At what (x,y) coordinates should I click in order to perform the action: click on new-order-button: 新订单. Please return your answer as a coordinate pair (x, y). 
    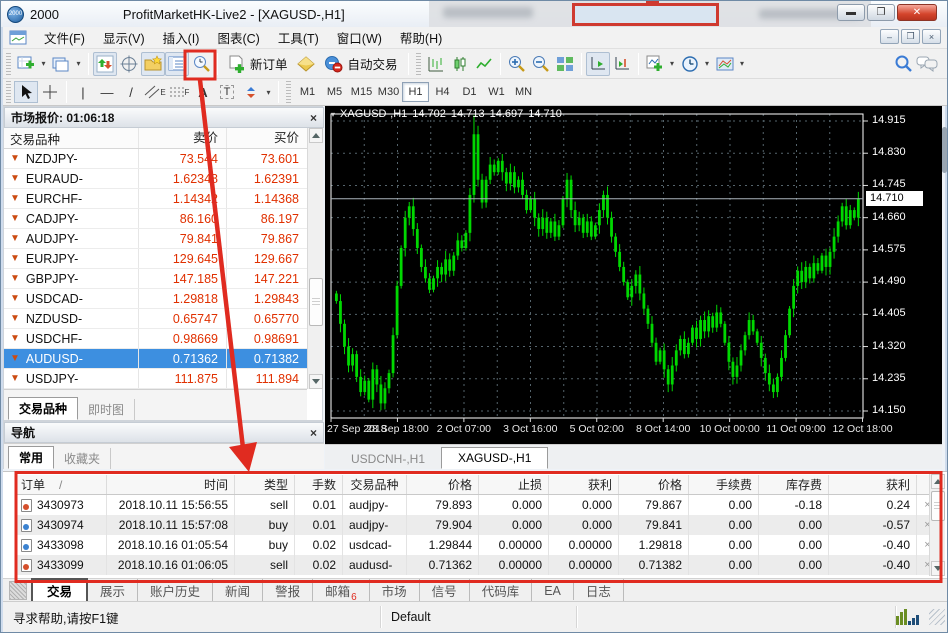
    Looking at the image, I should click on (258, 64).